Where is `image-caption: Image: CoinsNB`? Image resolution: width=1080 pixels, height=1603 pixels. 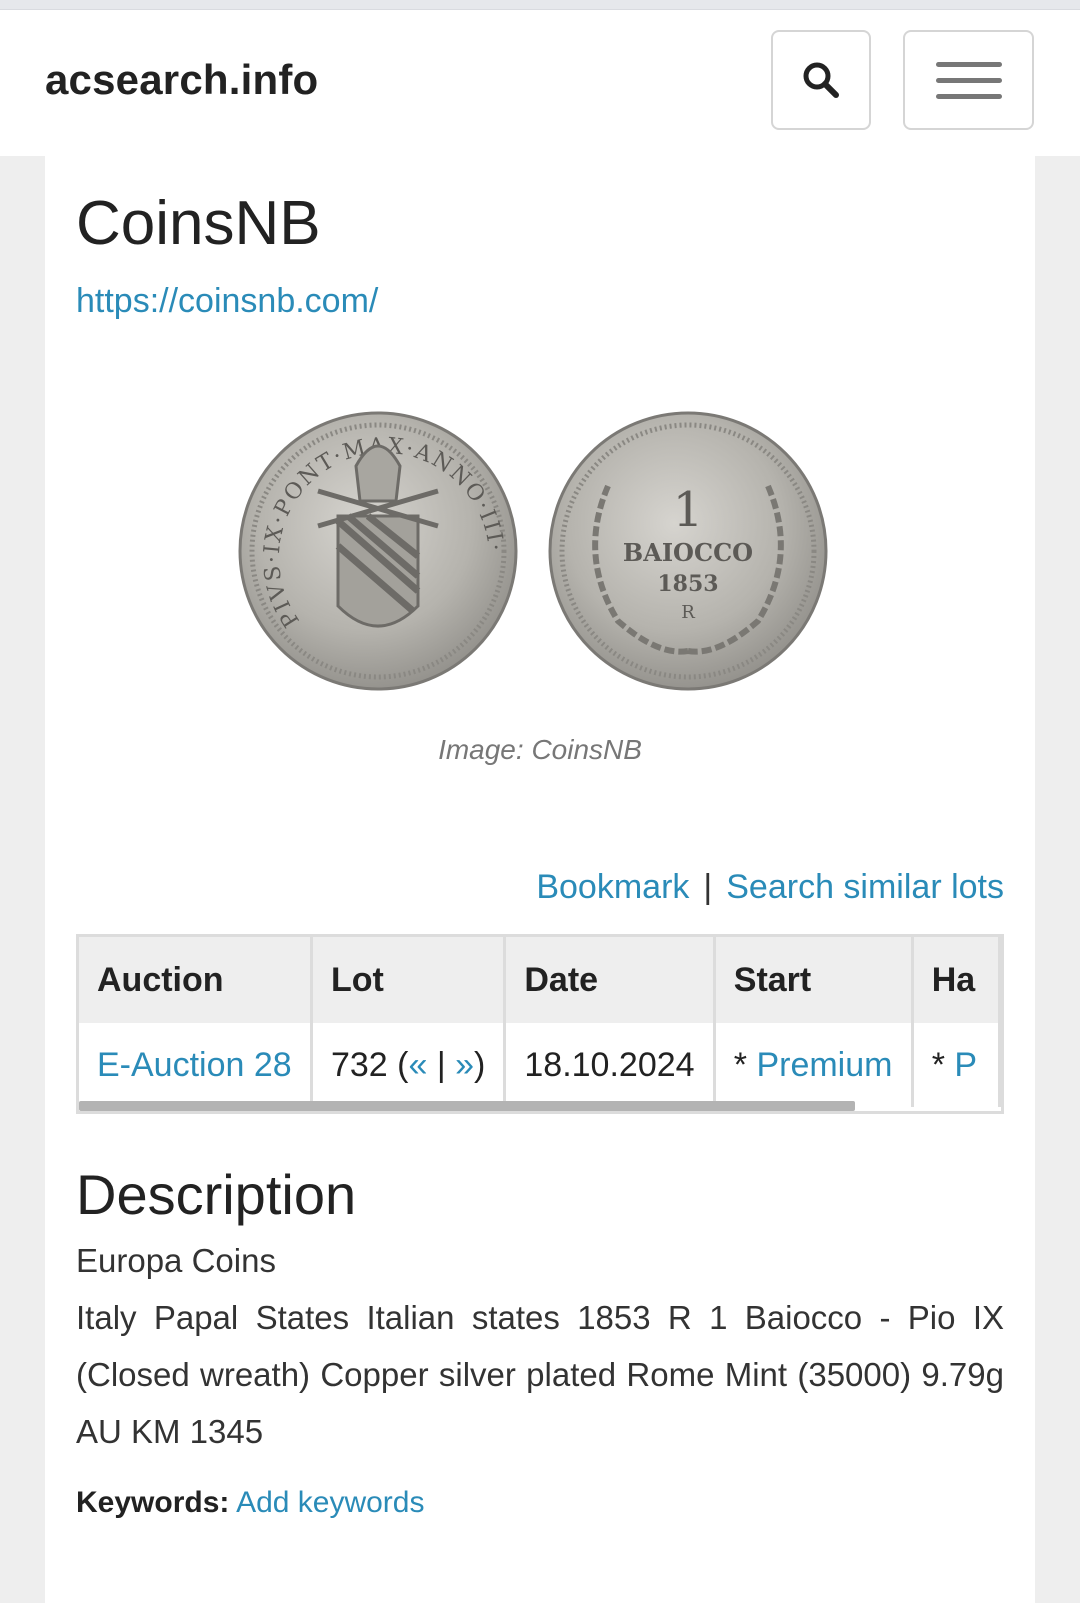 image-caption: Image: CoinsNB is located at coordinates (540, 749).